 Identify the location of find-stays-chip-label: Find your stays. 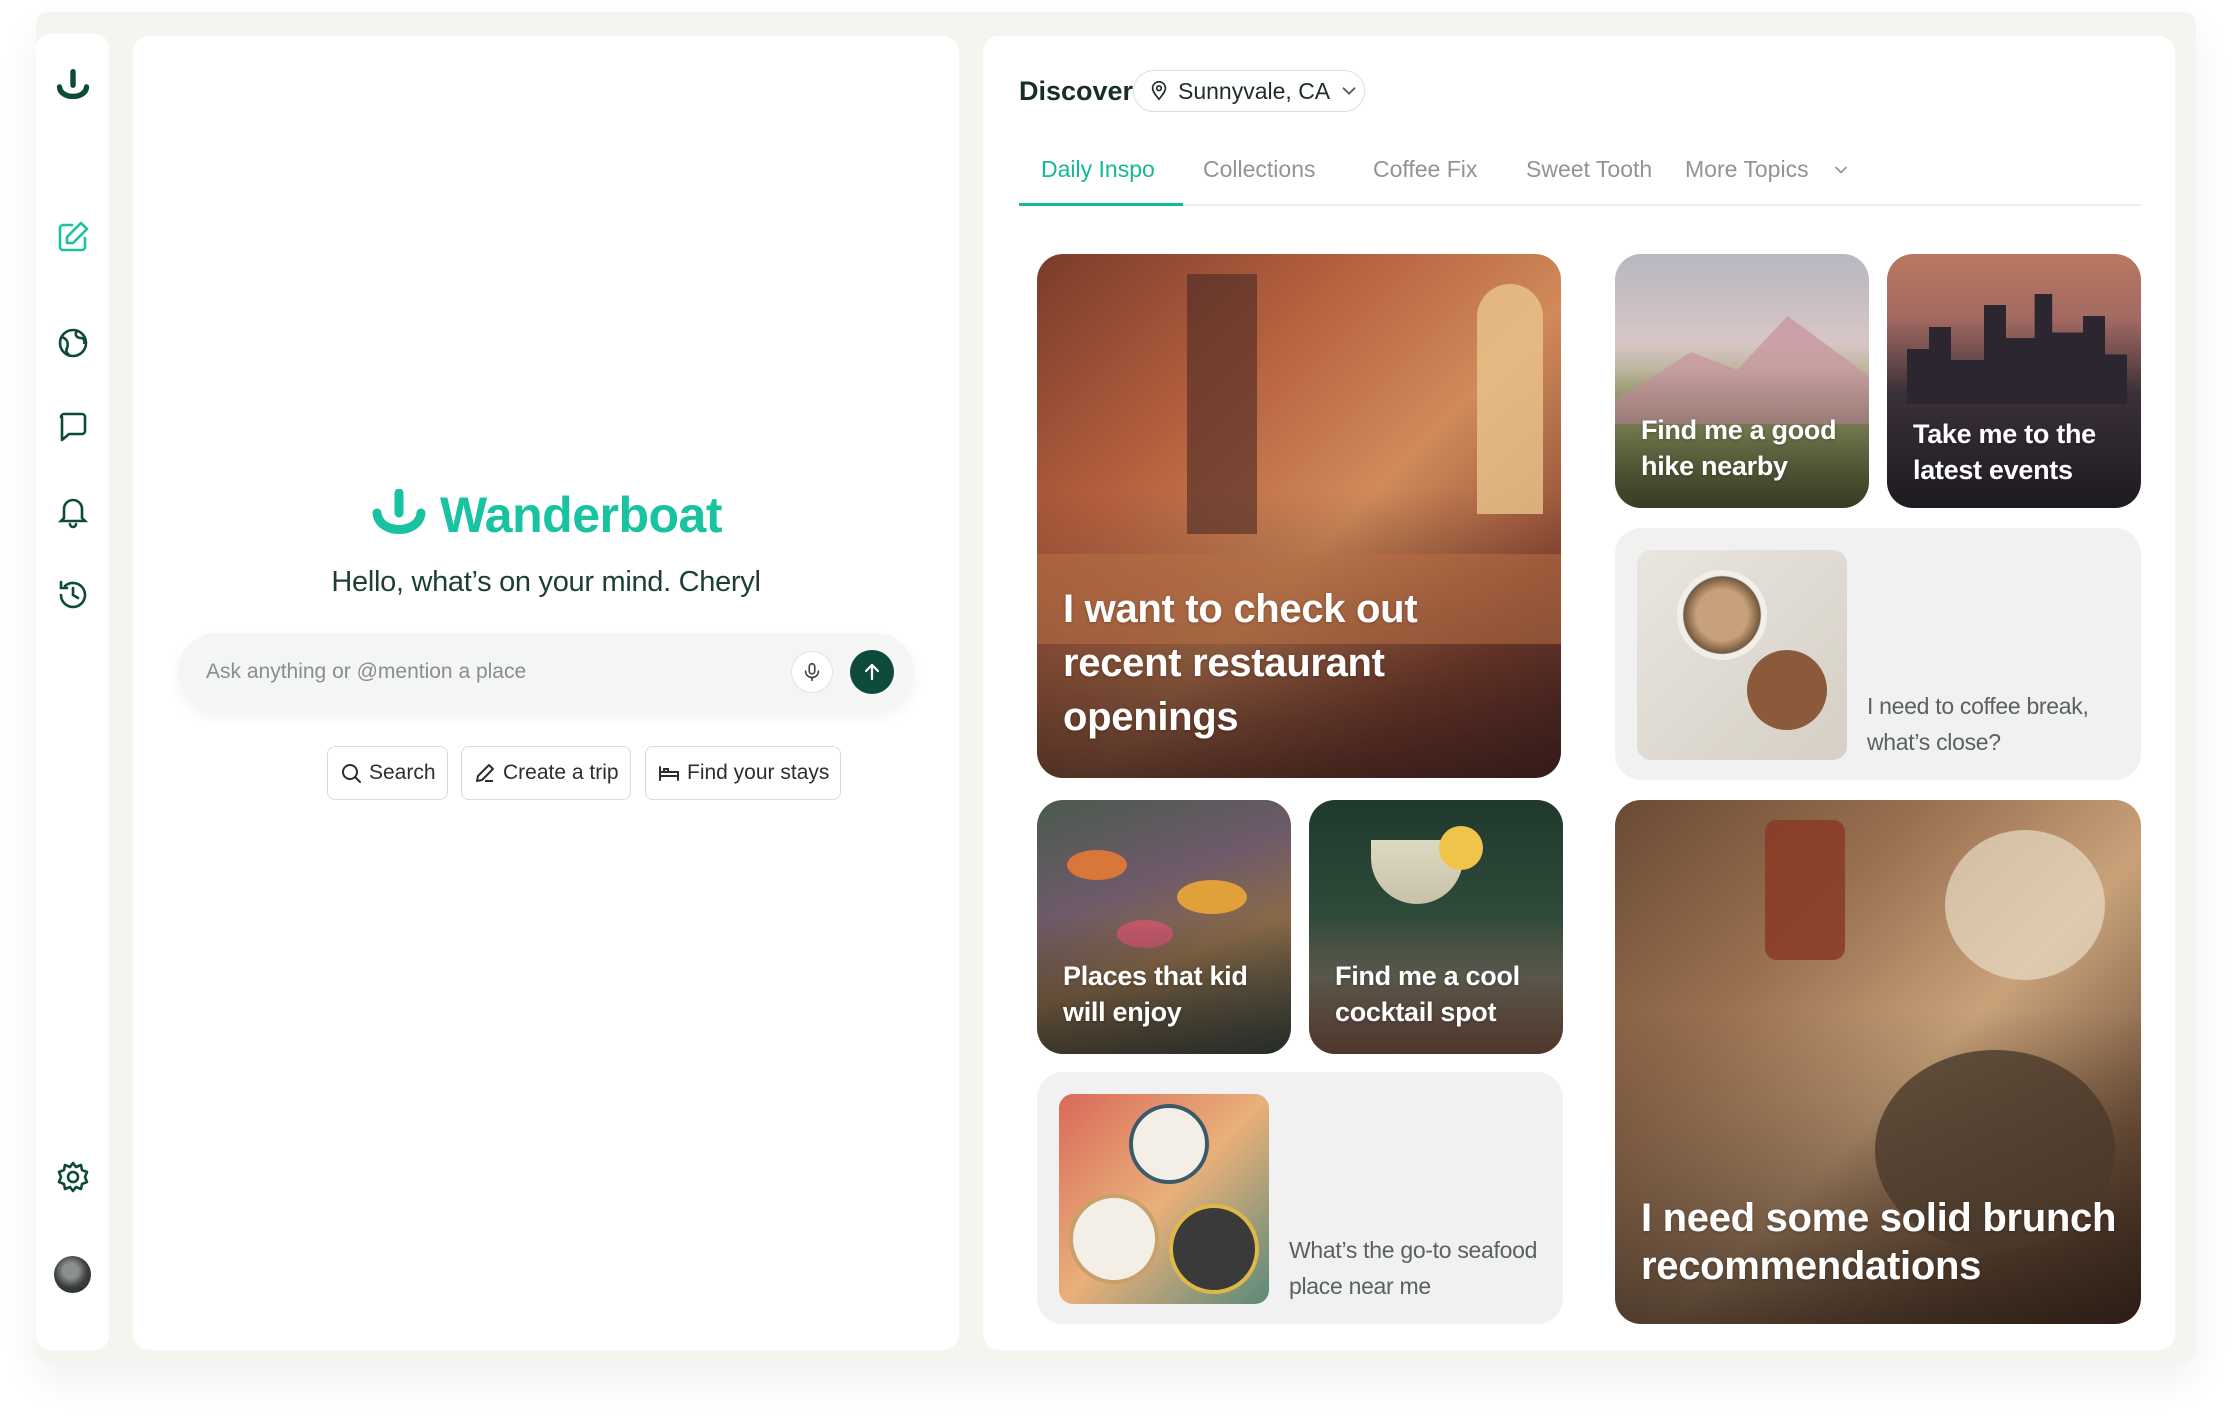
(758, 772).